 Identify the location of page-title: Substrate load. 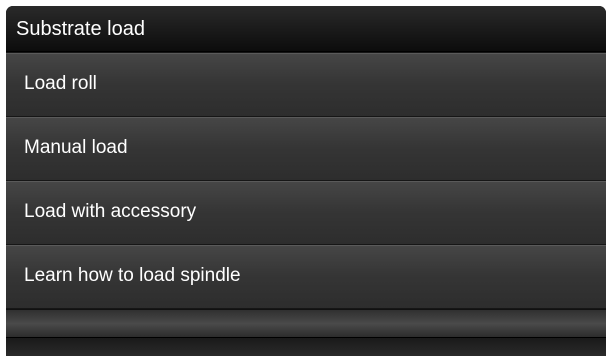
(80, 29).